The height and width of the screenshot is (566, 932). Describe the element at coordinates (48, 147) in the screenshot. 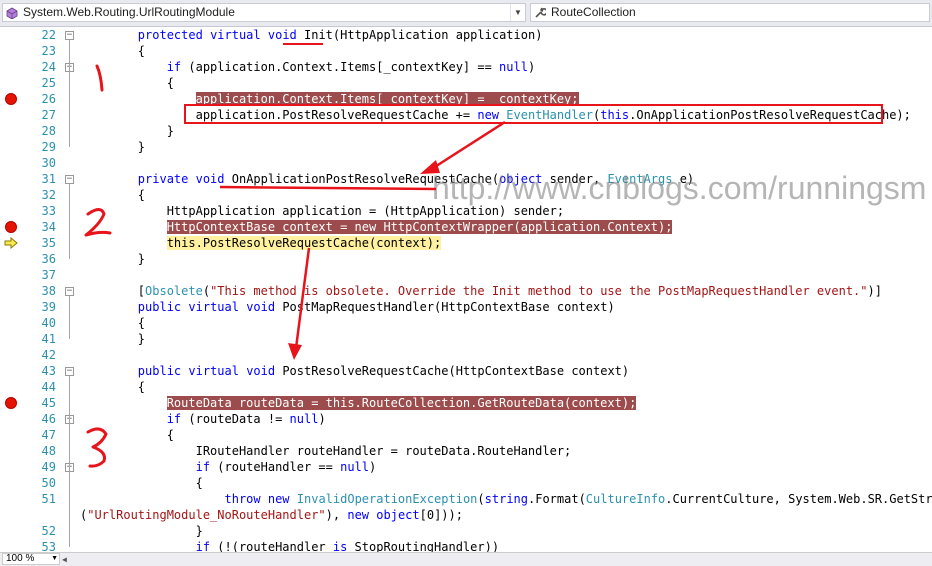

I see `line-number: 29` at that location.